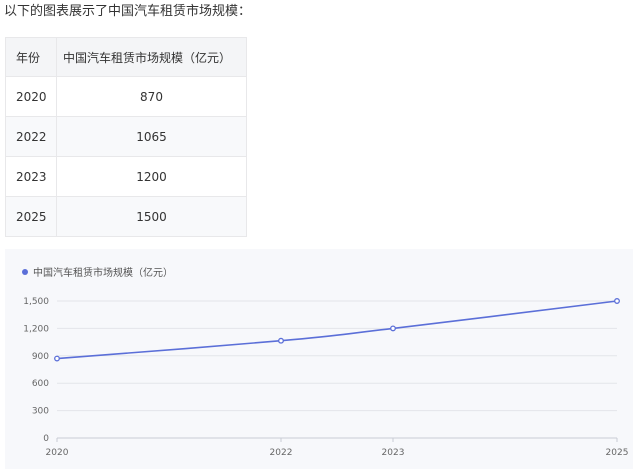  What do you see at coordinates (31, 216) in the screenshot?
I see `table-cell-year: 2025` at bounding box center [31, 216].